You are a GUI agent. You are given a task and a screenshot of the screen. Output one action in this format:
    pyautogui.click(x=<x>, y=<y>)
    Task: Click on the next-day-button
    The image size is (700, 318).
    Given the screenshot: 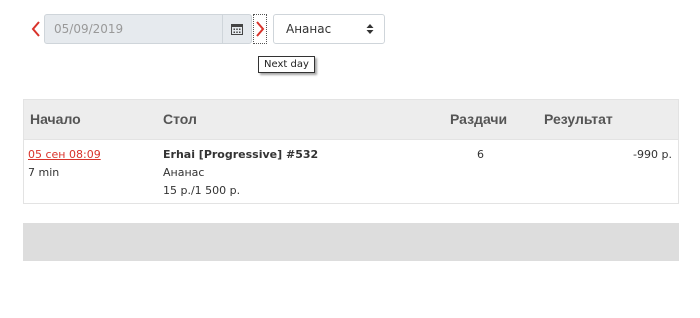 What is the action you would take?
    pyautogui.click(x=260, y=29)
    